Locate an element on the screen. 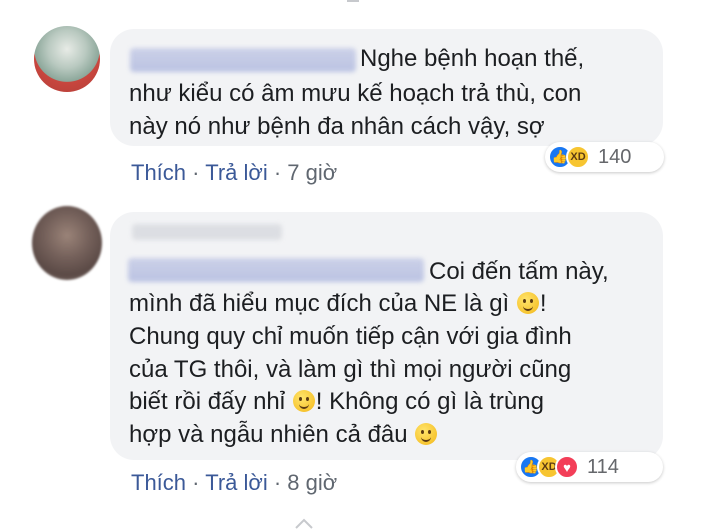 This screenshot has height=530, width=726. comment-text-line: Chung quy chỉ muốn tiếp cận với gia đình is located at coordinates (350, 336).